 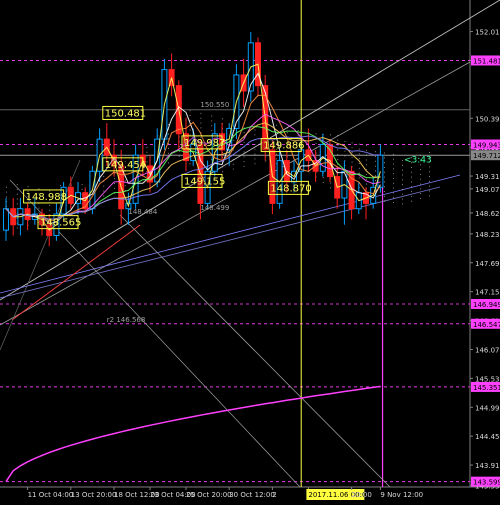 What do you see at coordinates (283, 146) in the screenshot?
I see `boxed-label-text: 149.886` at bounding box center [283, 146].